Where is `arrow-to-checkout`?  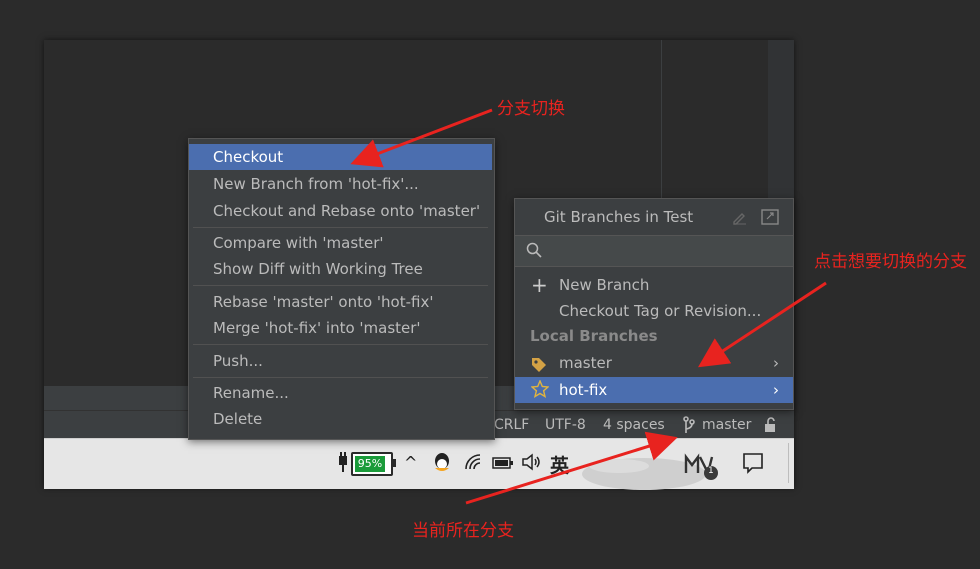 arrow-to-checkout is located at coordinates (421, 138).